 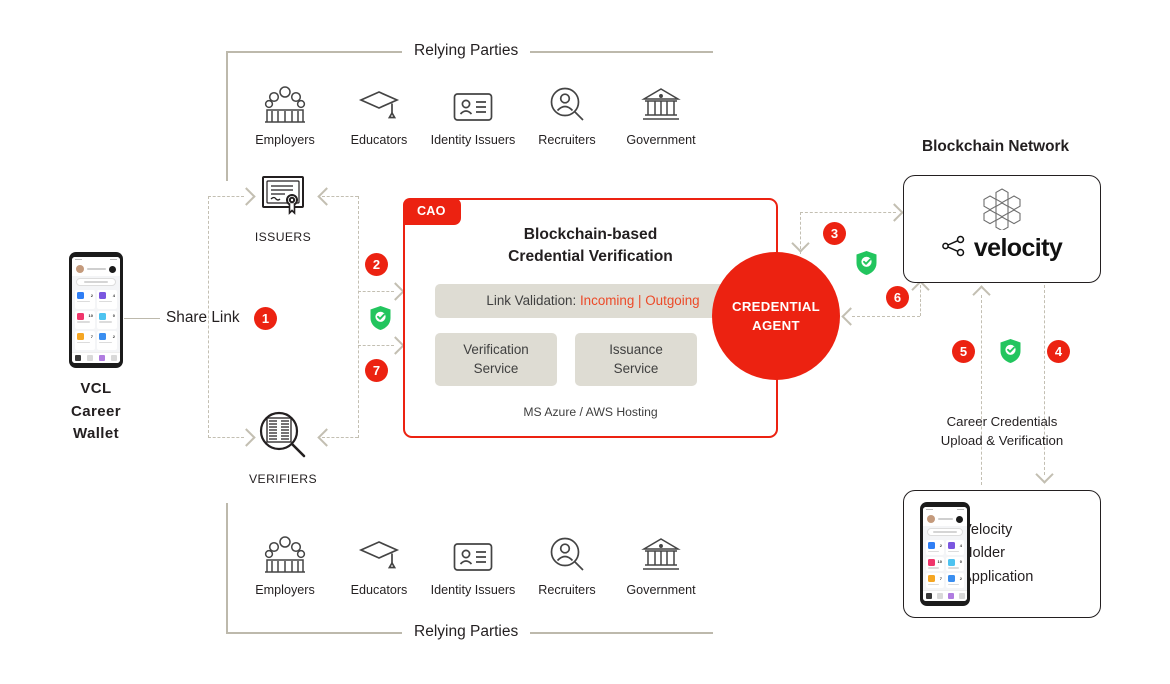 What do you see at coordinates (1002, 248) in the screenshot?
I see `velocity-wordmark-group: velocity` at bounding box center [1002, 248].